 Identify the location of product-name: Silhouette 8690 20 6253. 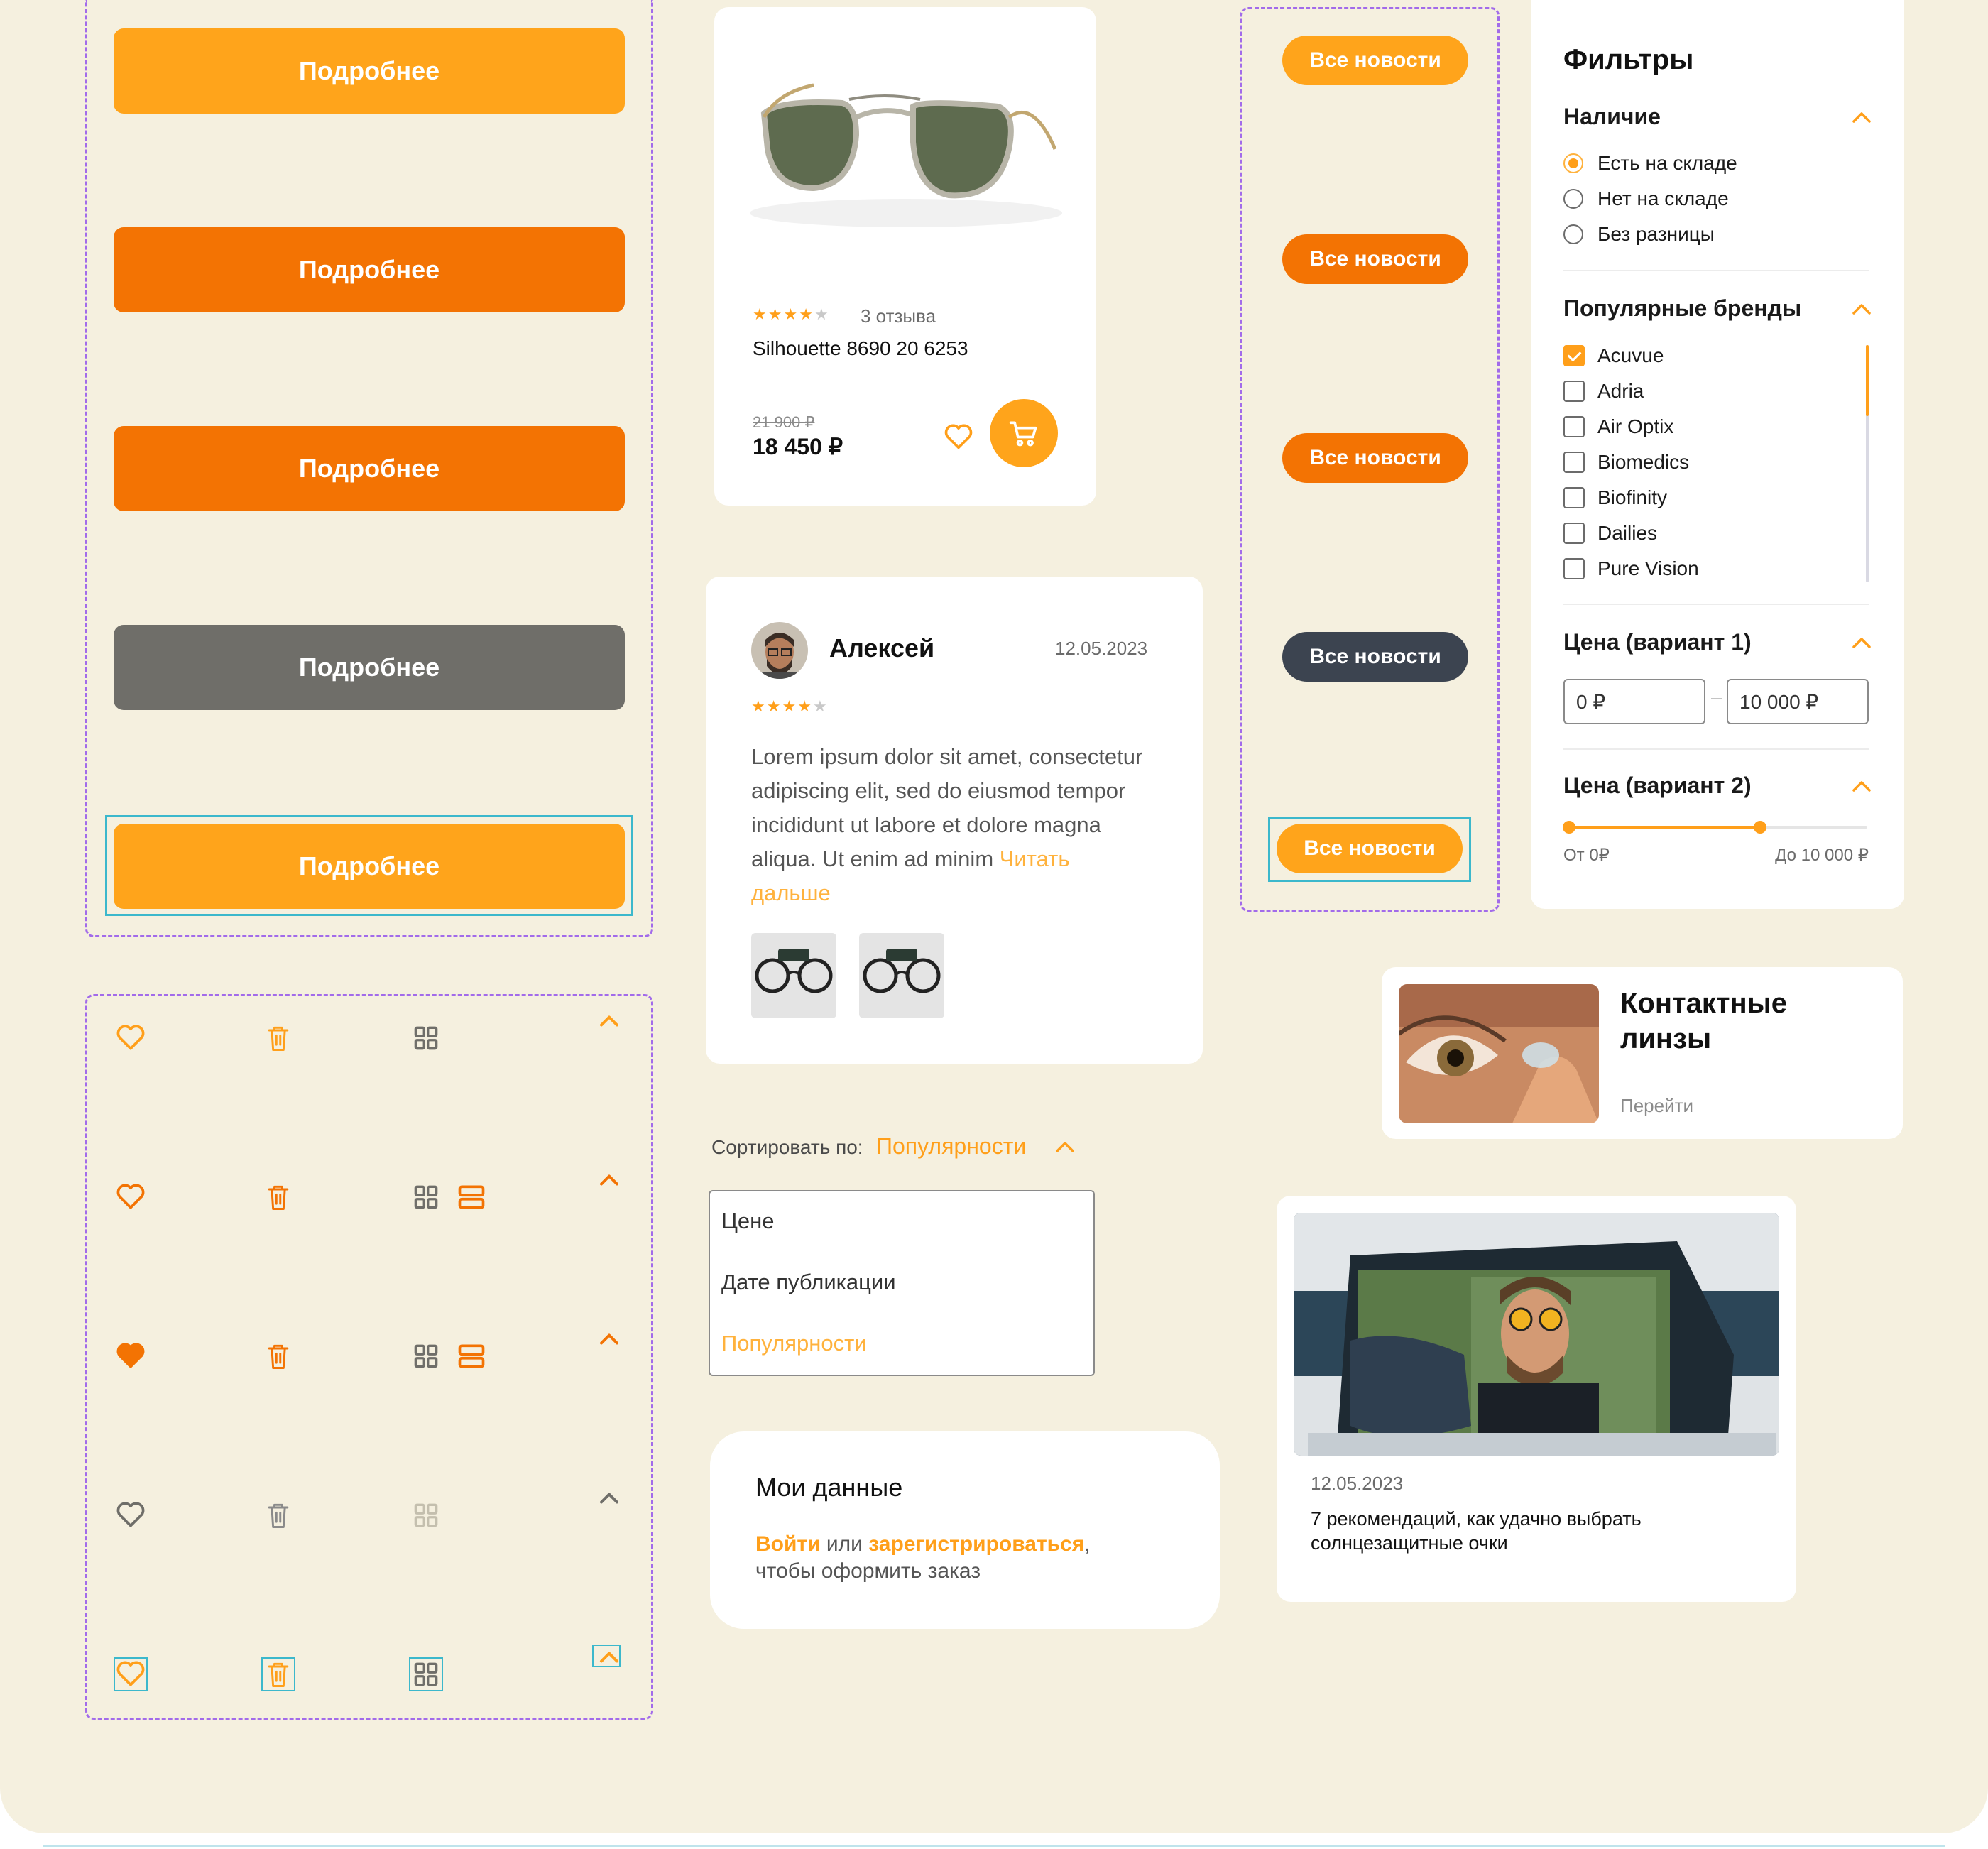
(860, 348).